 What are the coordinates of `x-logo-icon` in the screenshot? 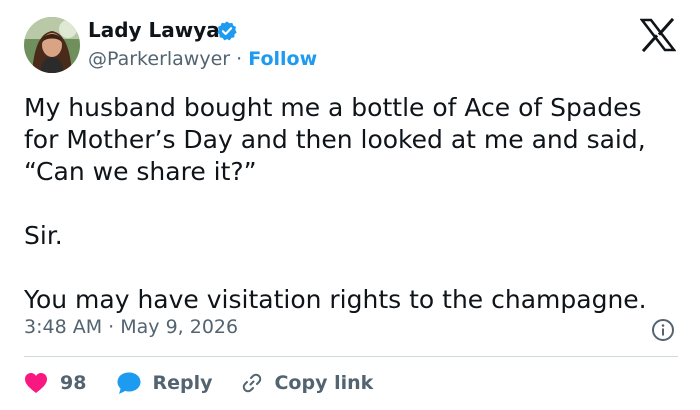 It's located at (658, 35).